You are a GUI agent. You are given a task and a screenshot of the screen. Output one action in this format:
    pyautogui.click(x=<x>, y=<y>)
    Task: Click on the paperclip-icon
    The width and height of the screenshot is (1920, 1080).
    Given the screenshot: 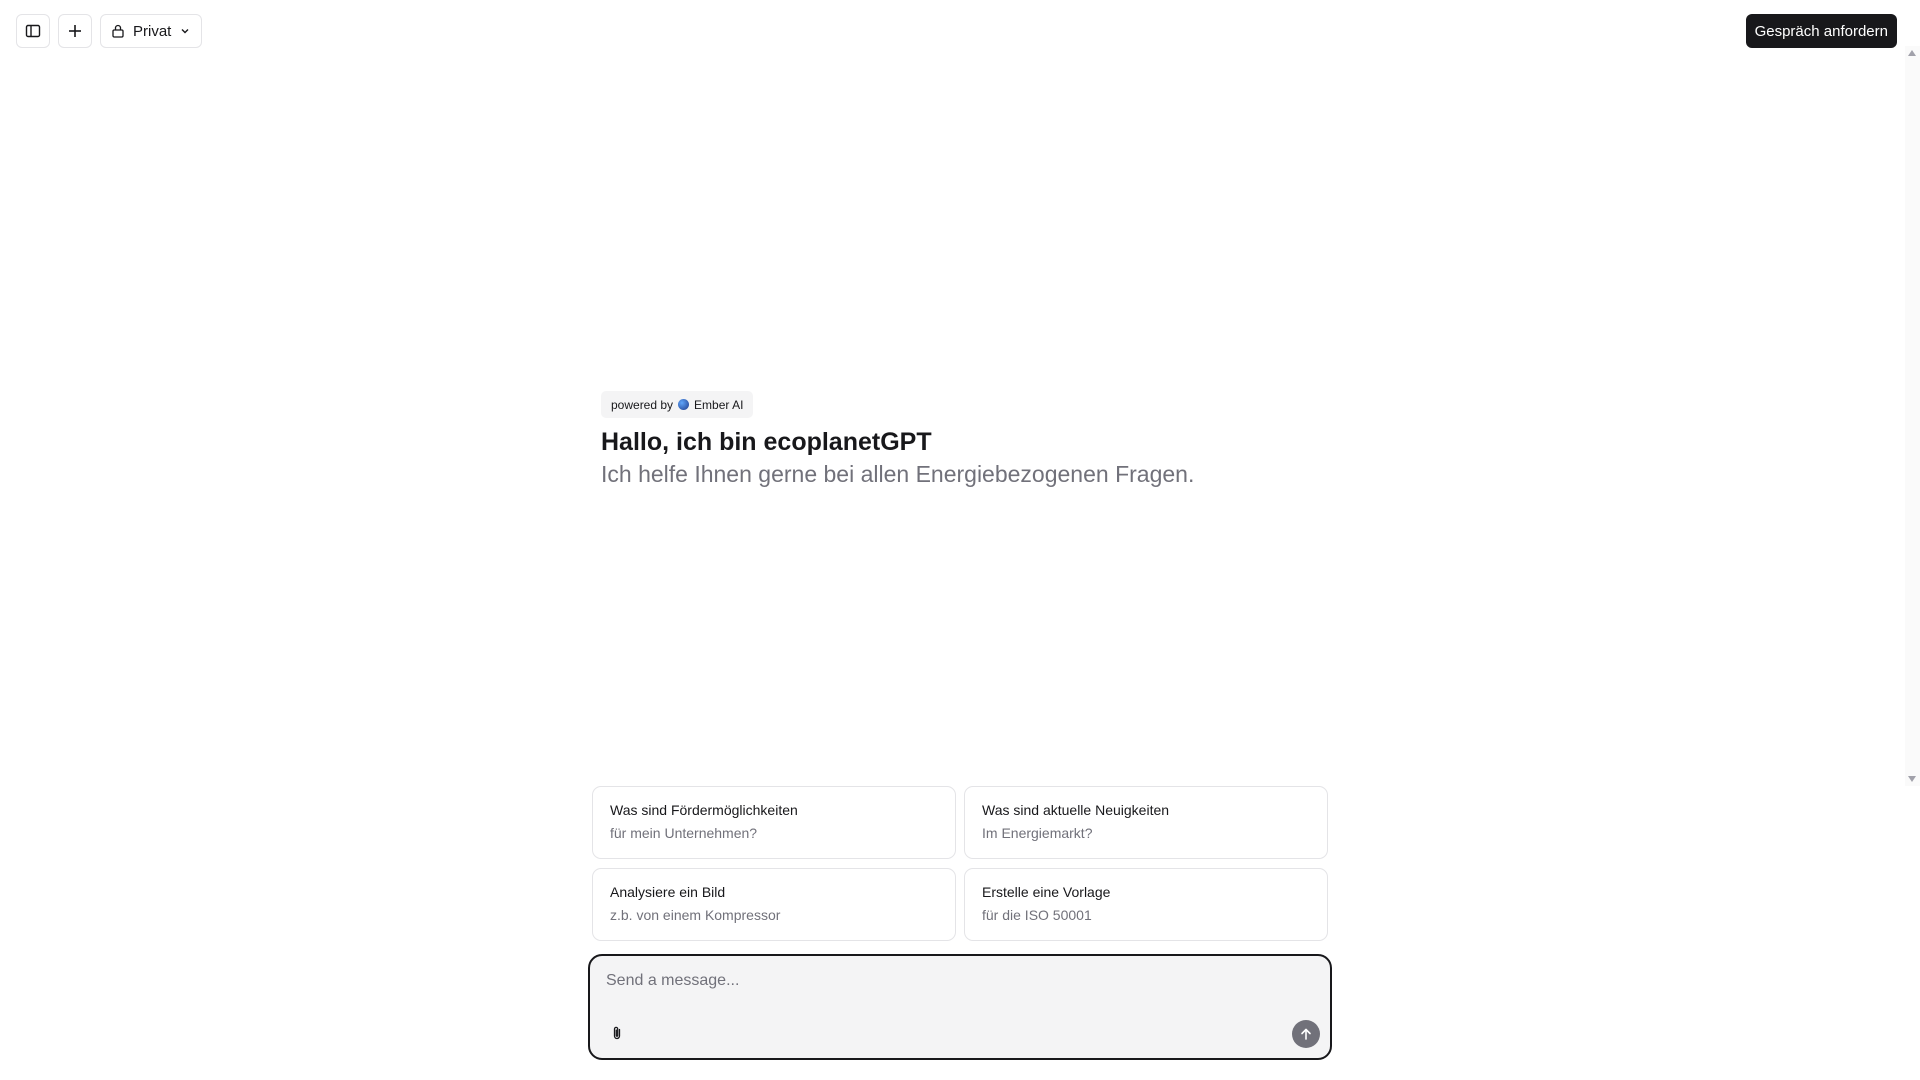 What is the action you would take?
    pyautogui.click(x=617, y=1033)
    